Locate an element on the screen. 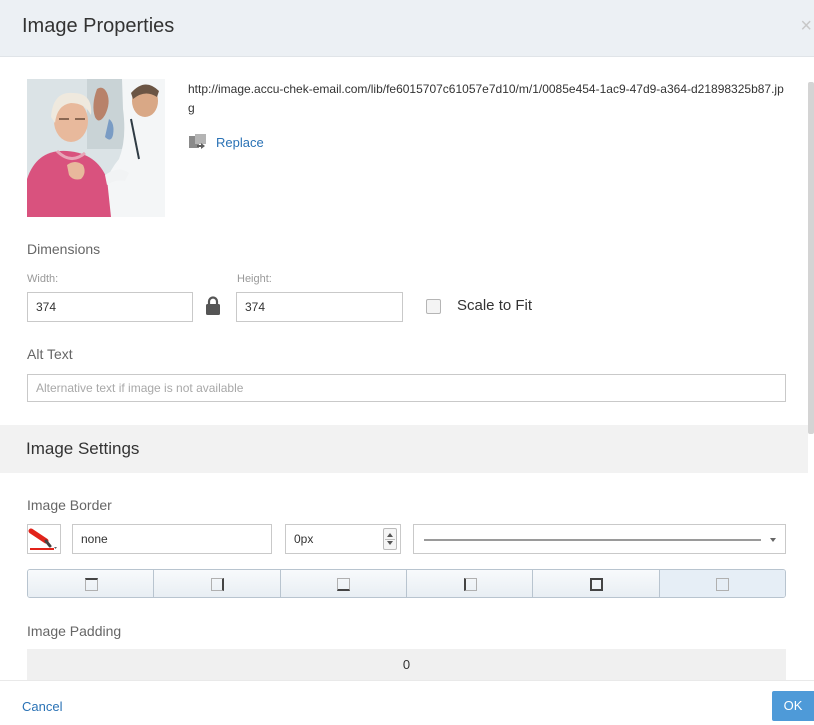 This screenshot has height=725, width=814. pen-color-icon is located at coordinates (42, 539).